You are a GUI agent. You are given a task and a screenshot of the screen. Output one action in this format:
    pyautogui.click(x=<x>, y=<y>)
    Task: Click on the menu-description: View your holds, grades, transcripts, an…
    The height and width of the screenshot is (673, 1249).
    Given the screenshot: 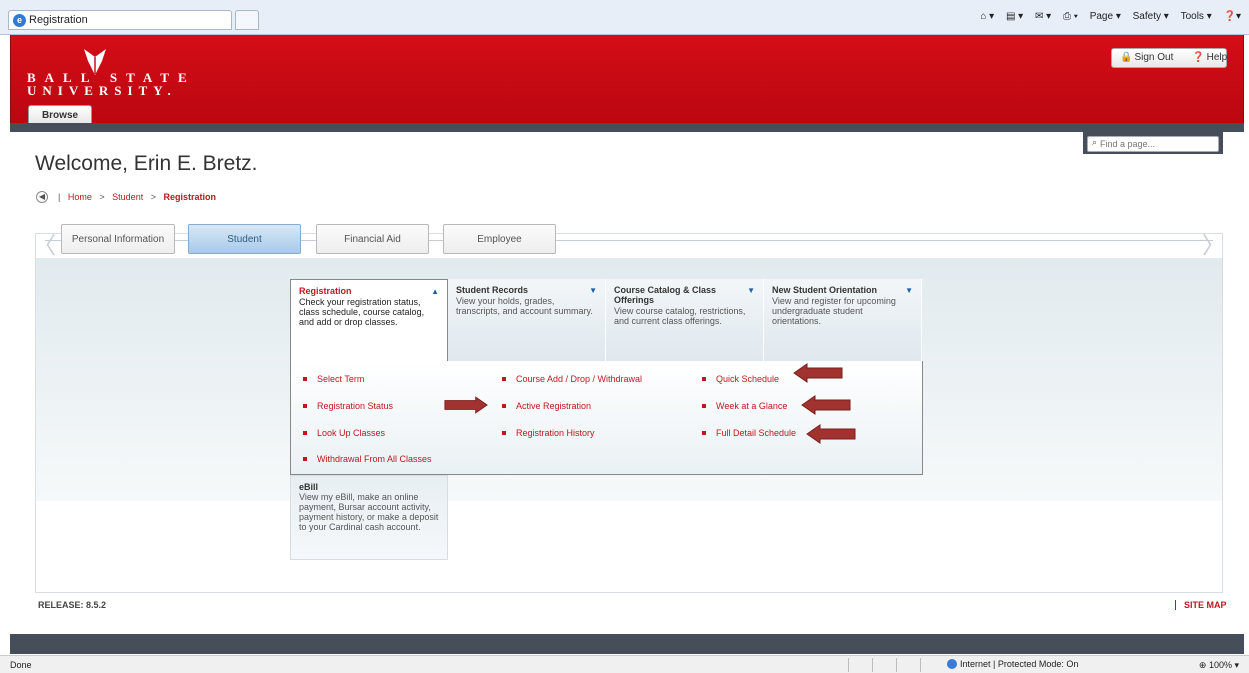 What is the action you would take?
    pyautogui.click(x=524, y=306)
    